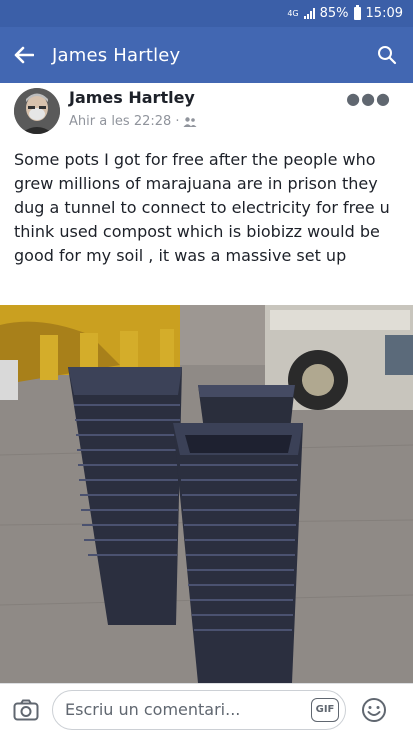 The width and height of the screenshot is (413, 735). Describe the element at coordinates (132, 97) in the screenshot. I see `author-name: James Hartley` at that location.